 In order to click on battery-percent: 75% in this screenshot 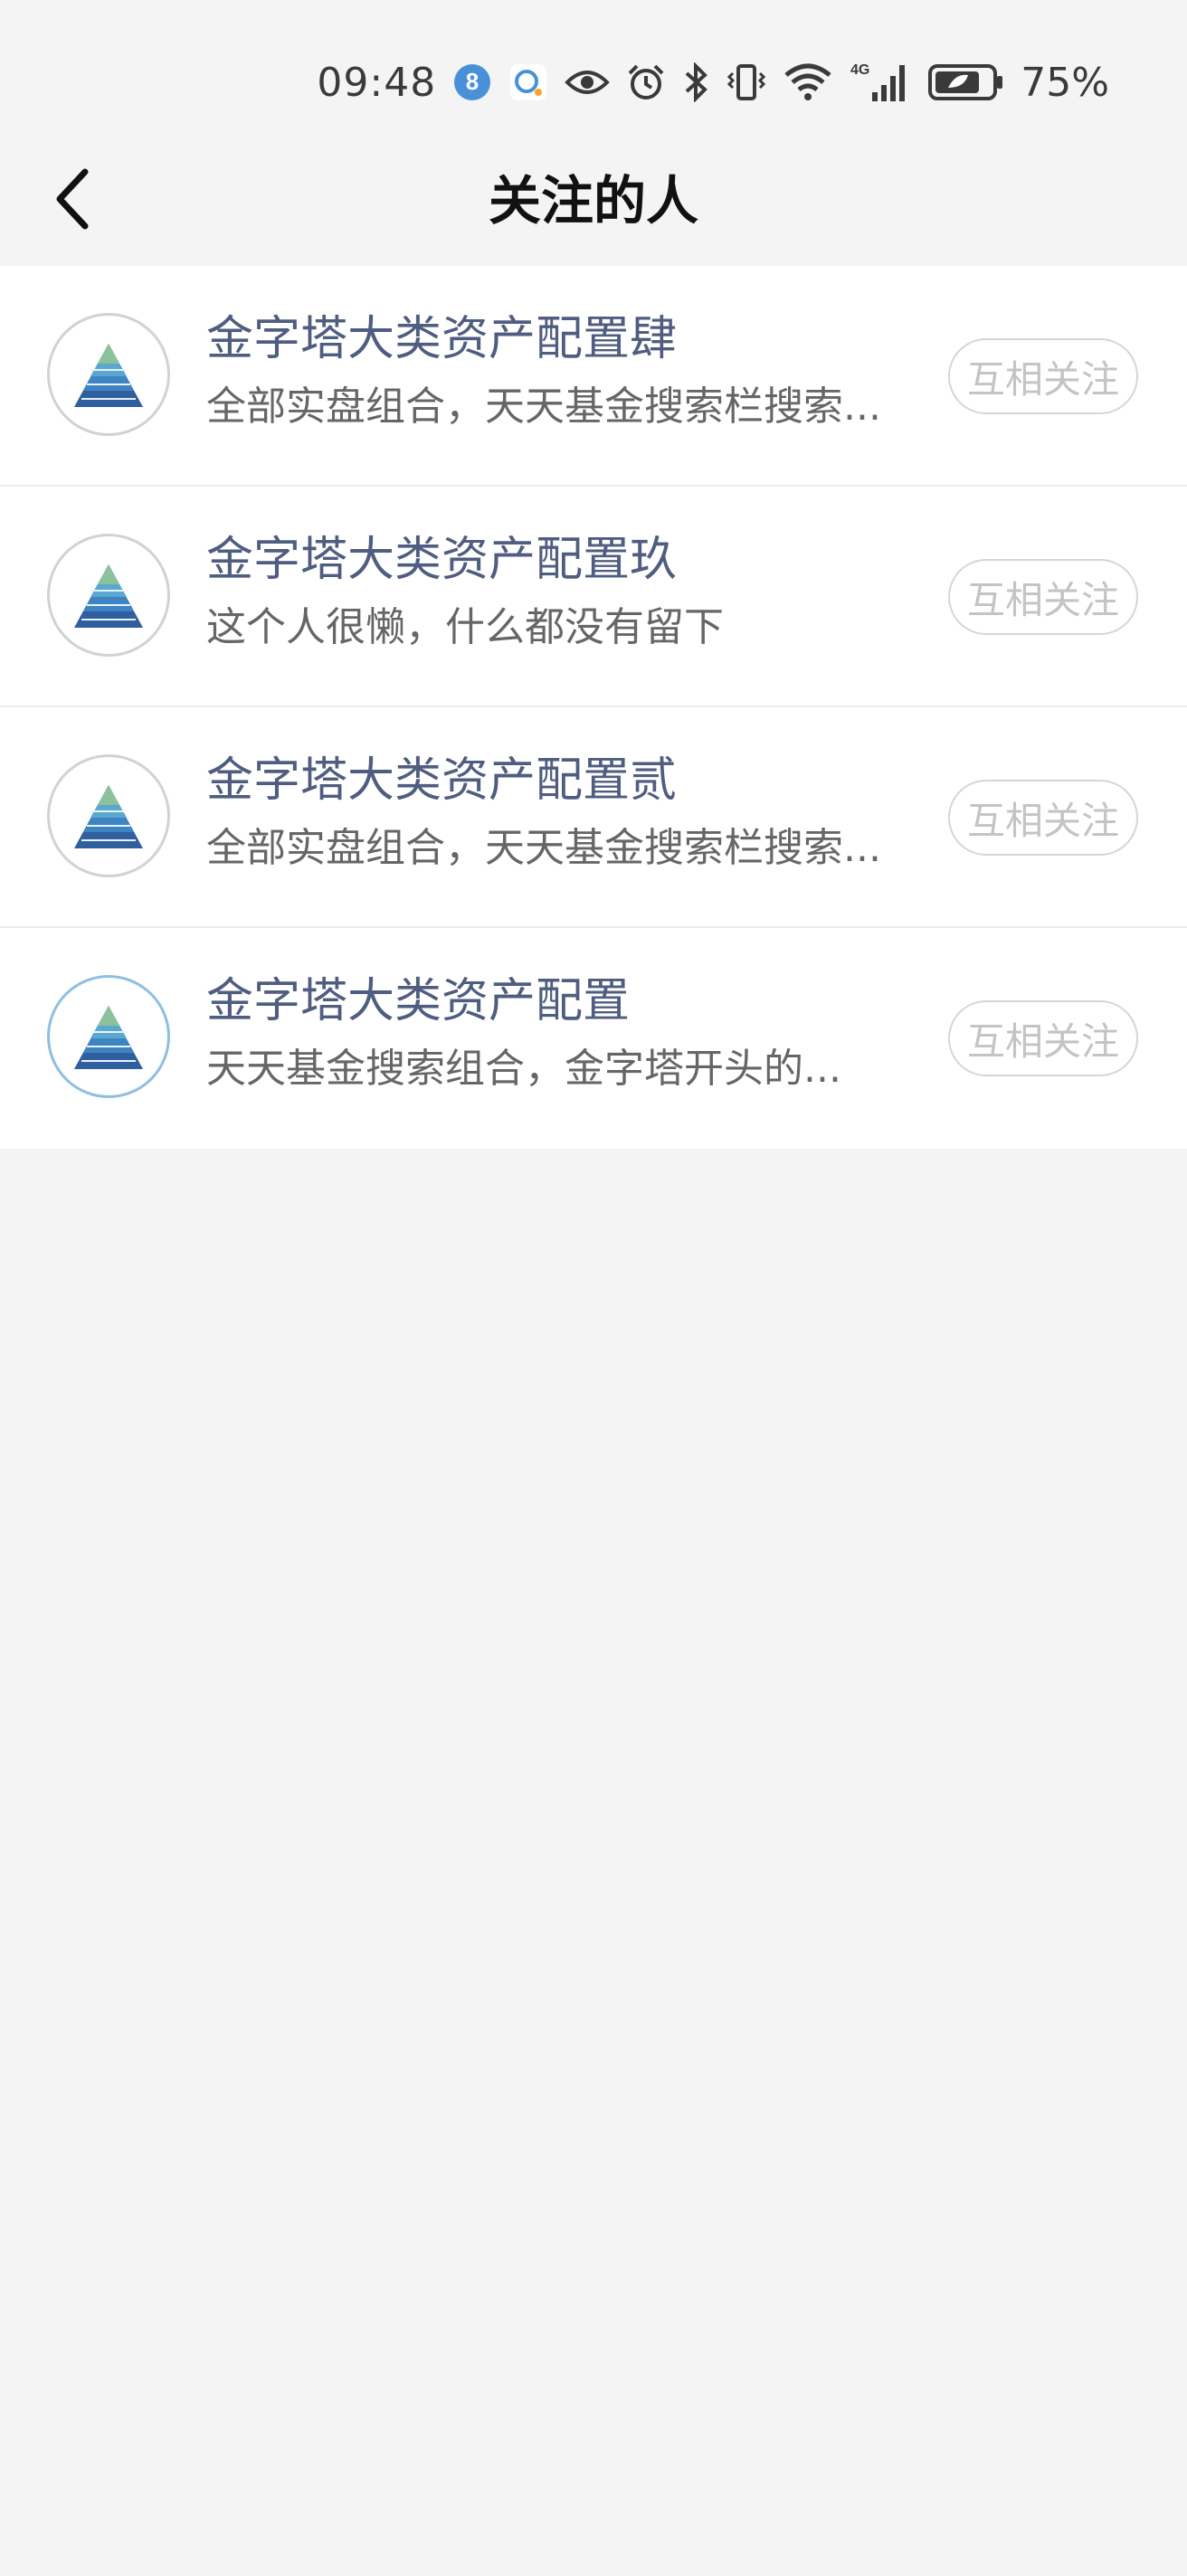, I will do `click(1065, 82)`.